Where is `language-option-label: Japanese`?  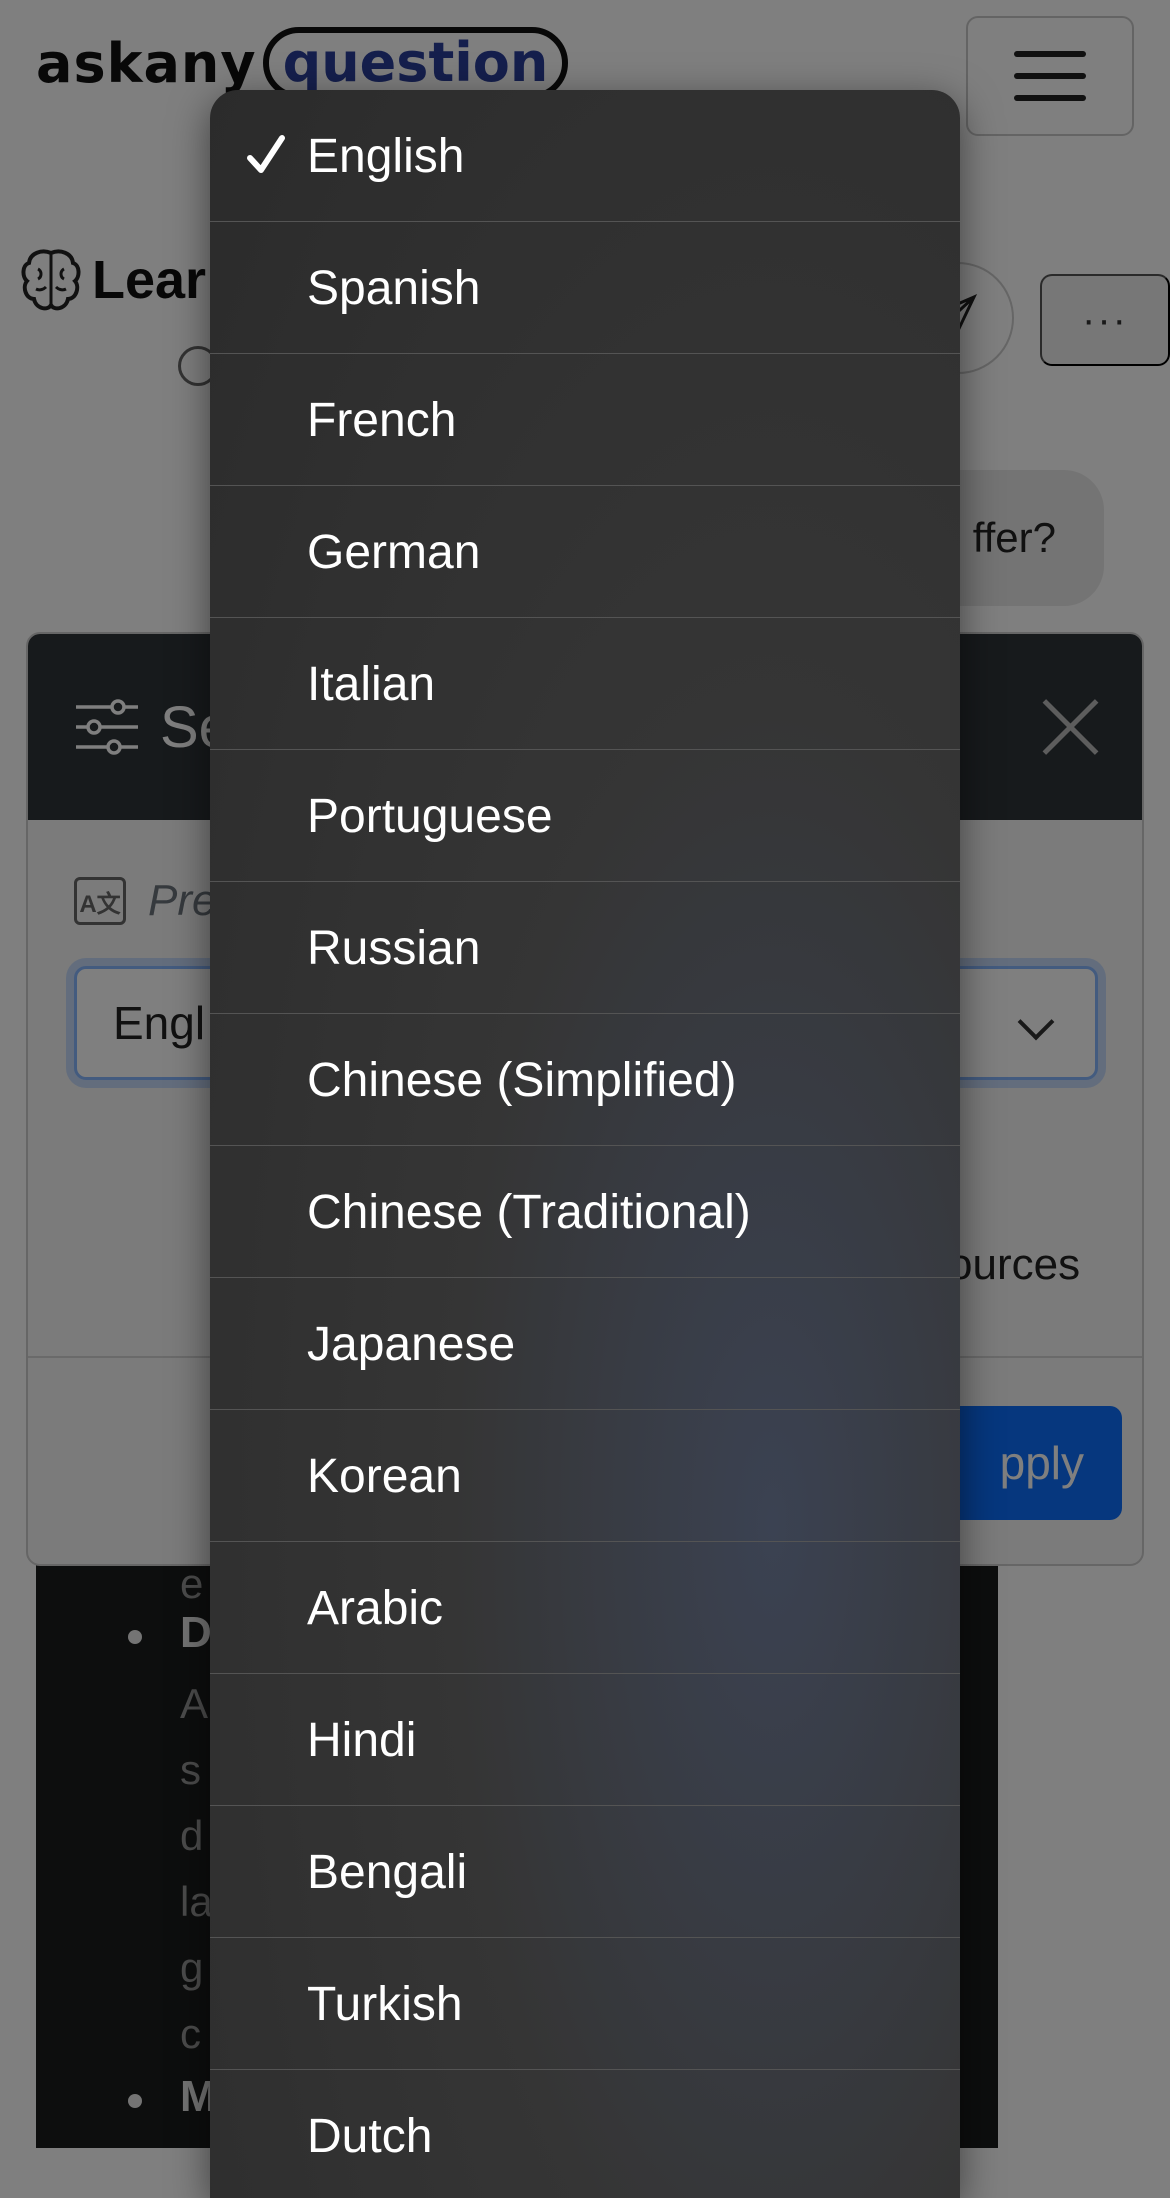
language-option-label: Japanese is located at coordinates (411, 1344).